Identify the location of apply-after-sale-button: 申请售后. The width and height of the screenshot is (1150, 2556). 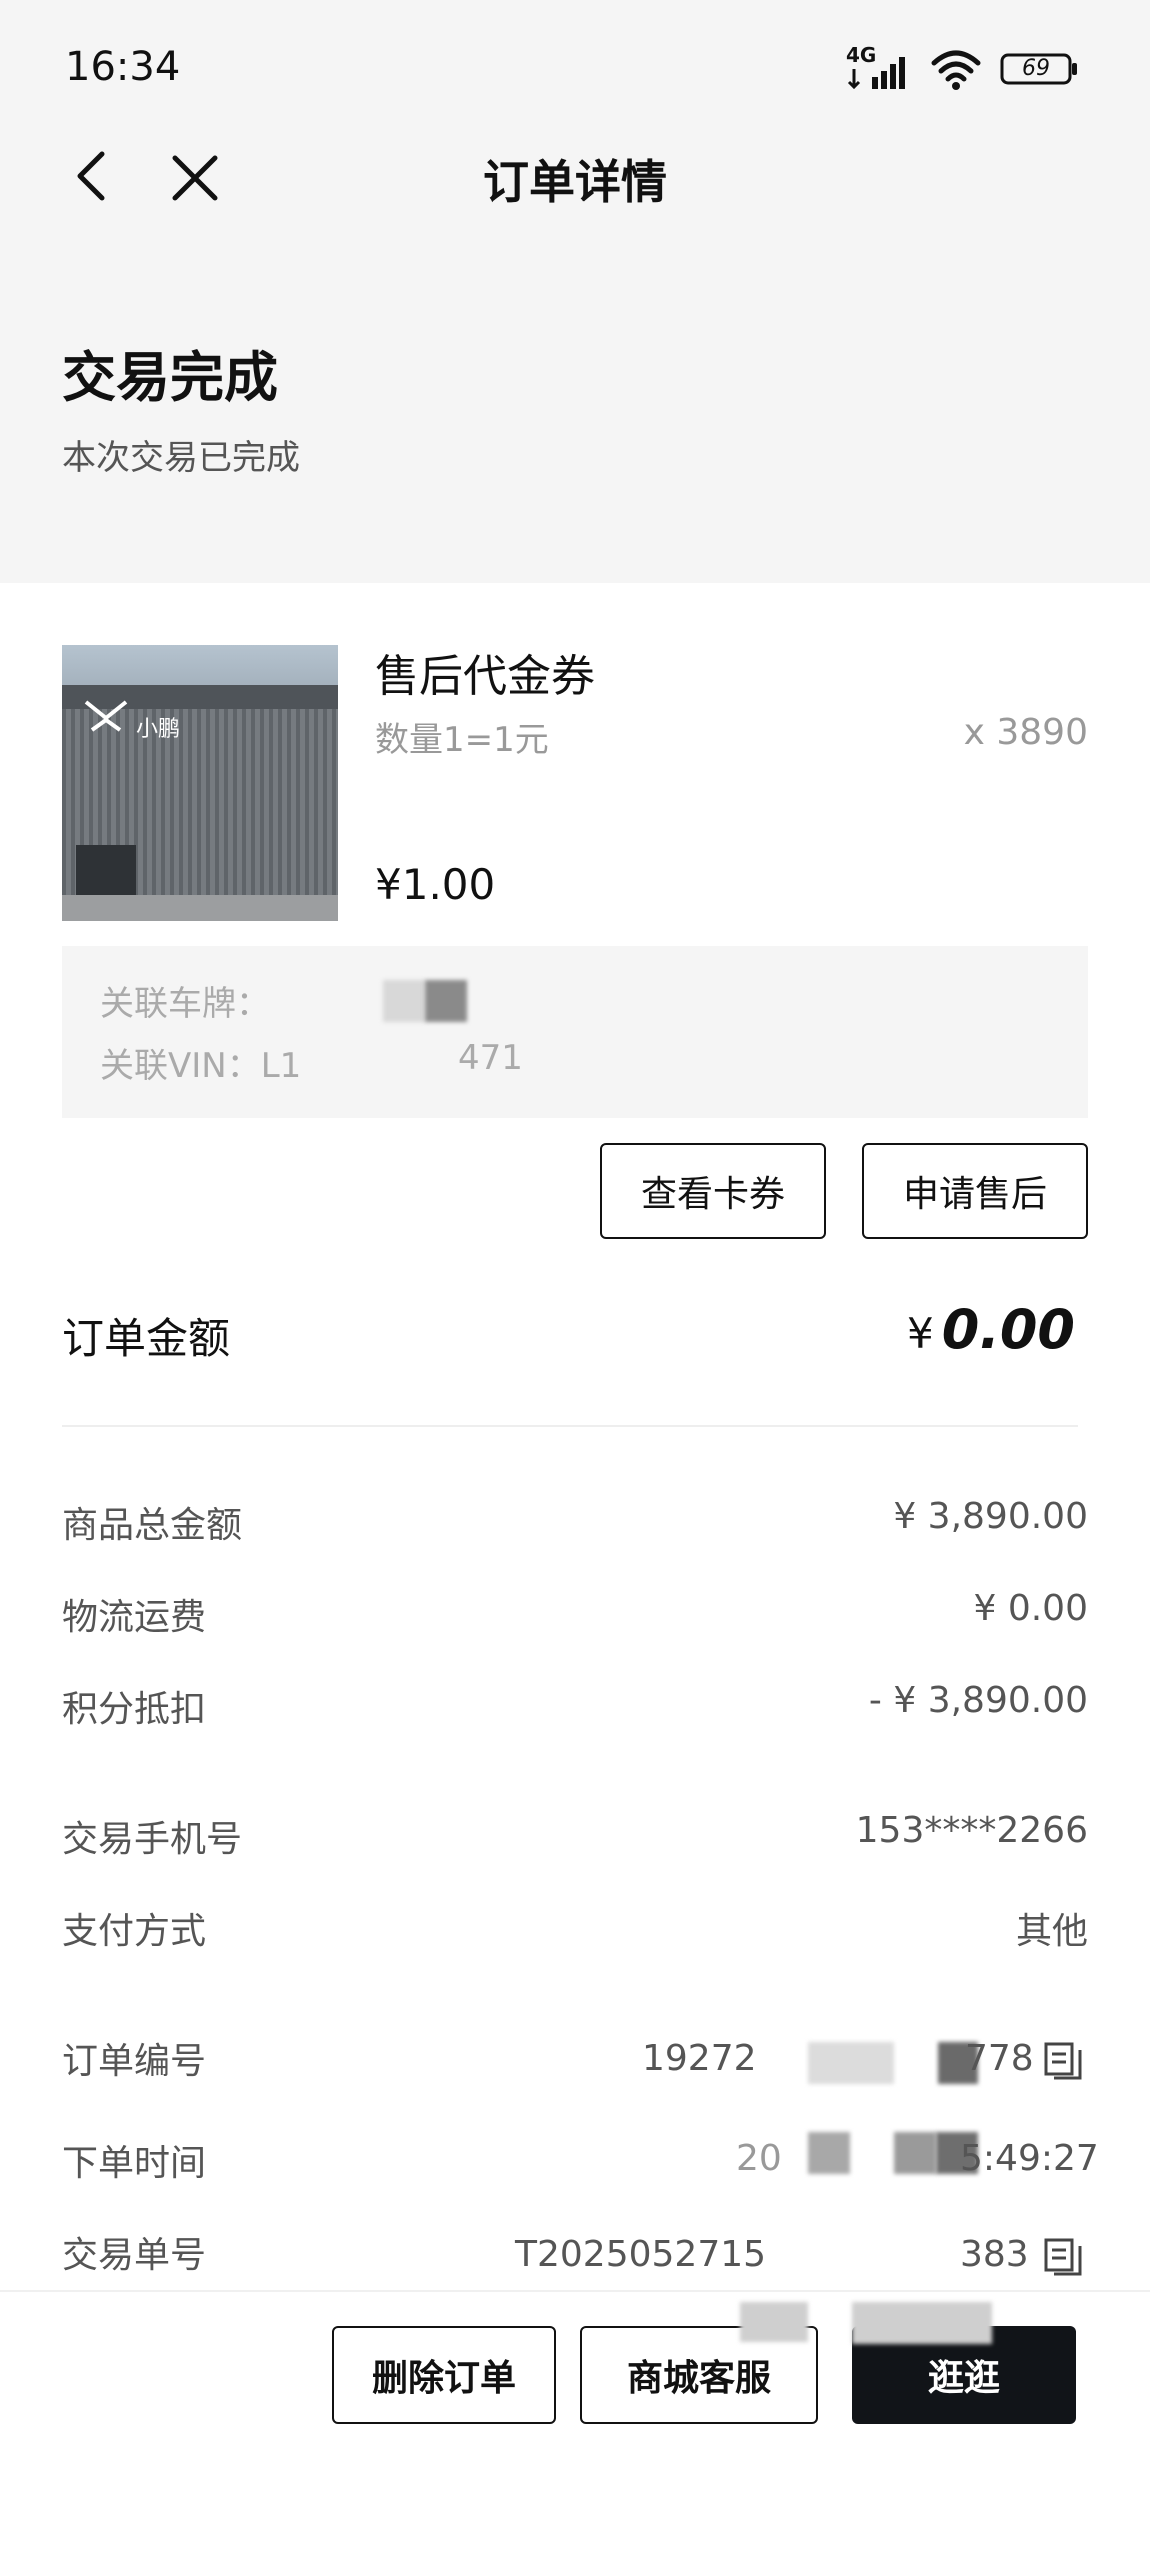
(975, 1191).